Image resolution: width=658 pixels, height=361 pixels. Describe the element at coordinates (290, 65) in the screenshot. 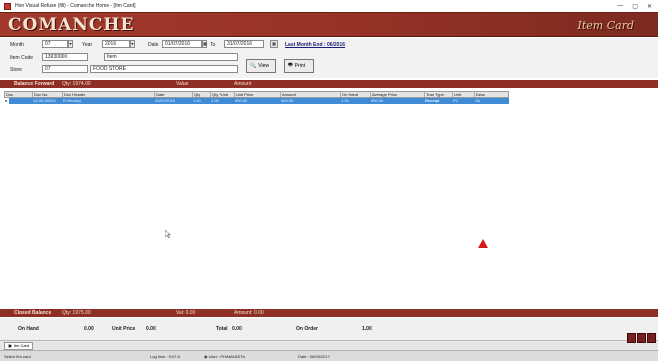

I see `printer-icon: 🖶` at that location.